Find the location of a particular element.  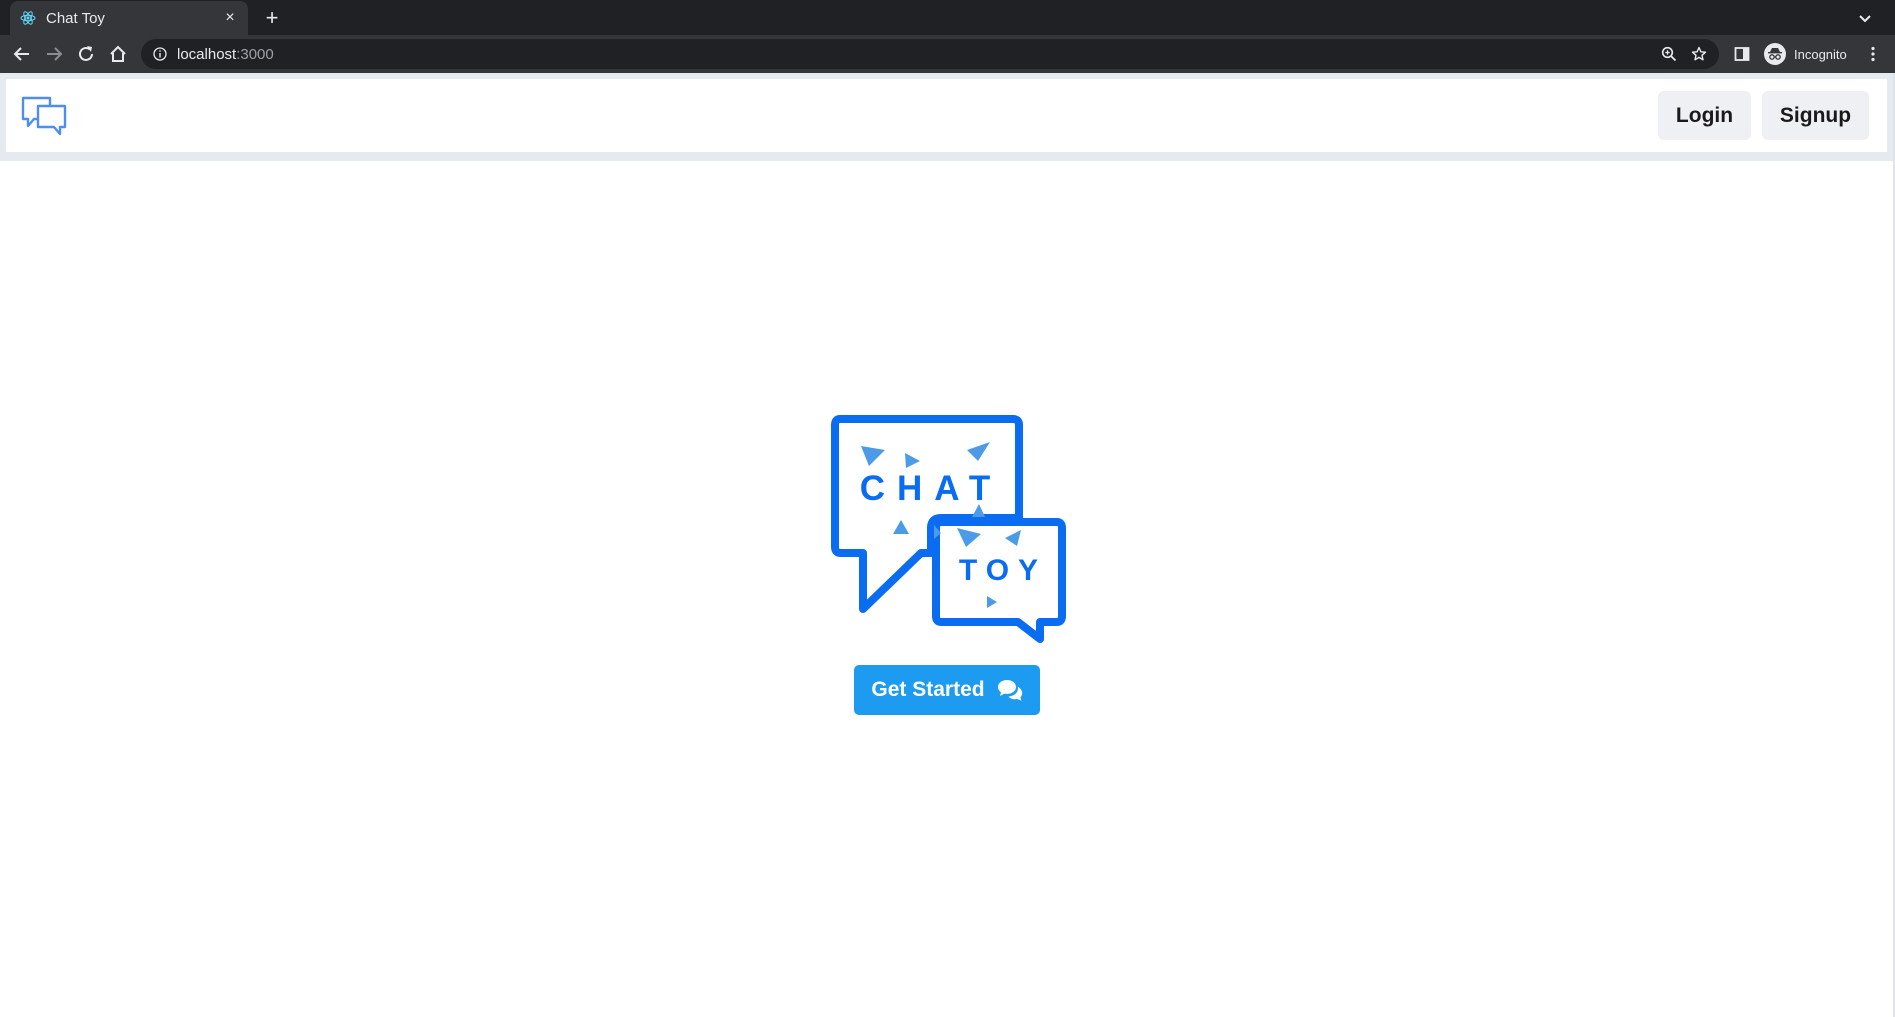

tab-search-chevron-icon is located at coordinates (1865, 18).